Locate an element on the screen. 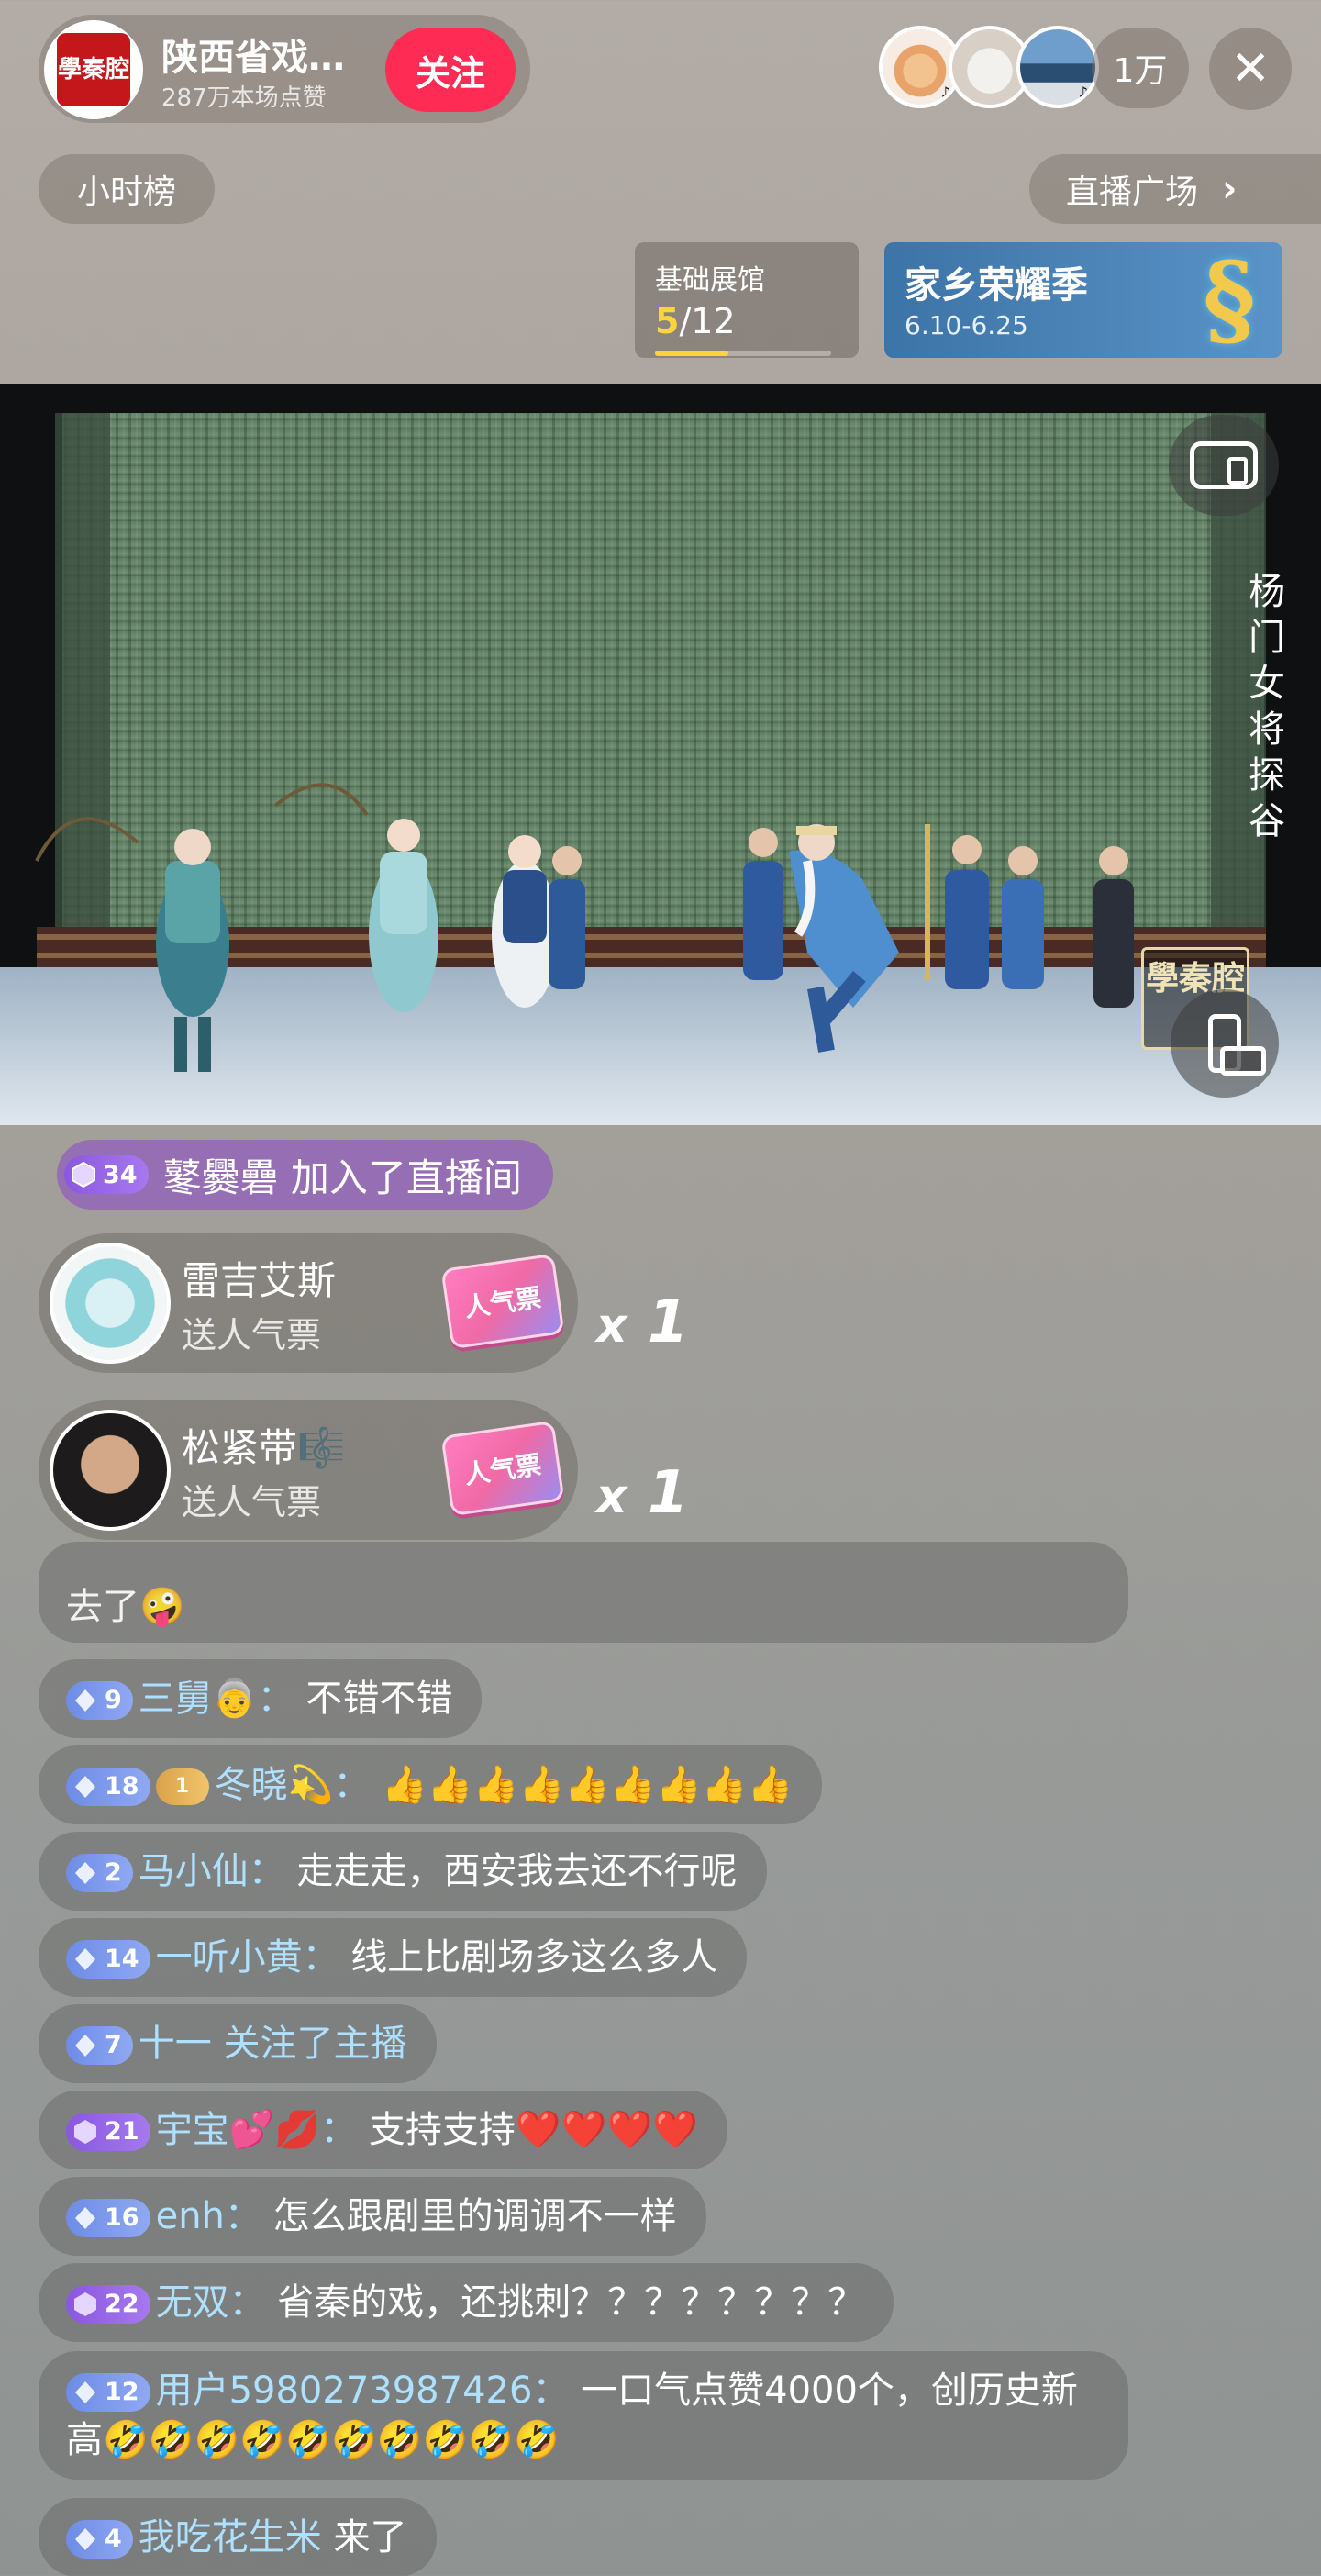 This screenshot has width=1321, height=2576. hall-progress-bar is located at coordinates (743, 353).